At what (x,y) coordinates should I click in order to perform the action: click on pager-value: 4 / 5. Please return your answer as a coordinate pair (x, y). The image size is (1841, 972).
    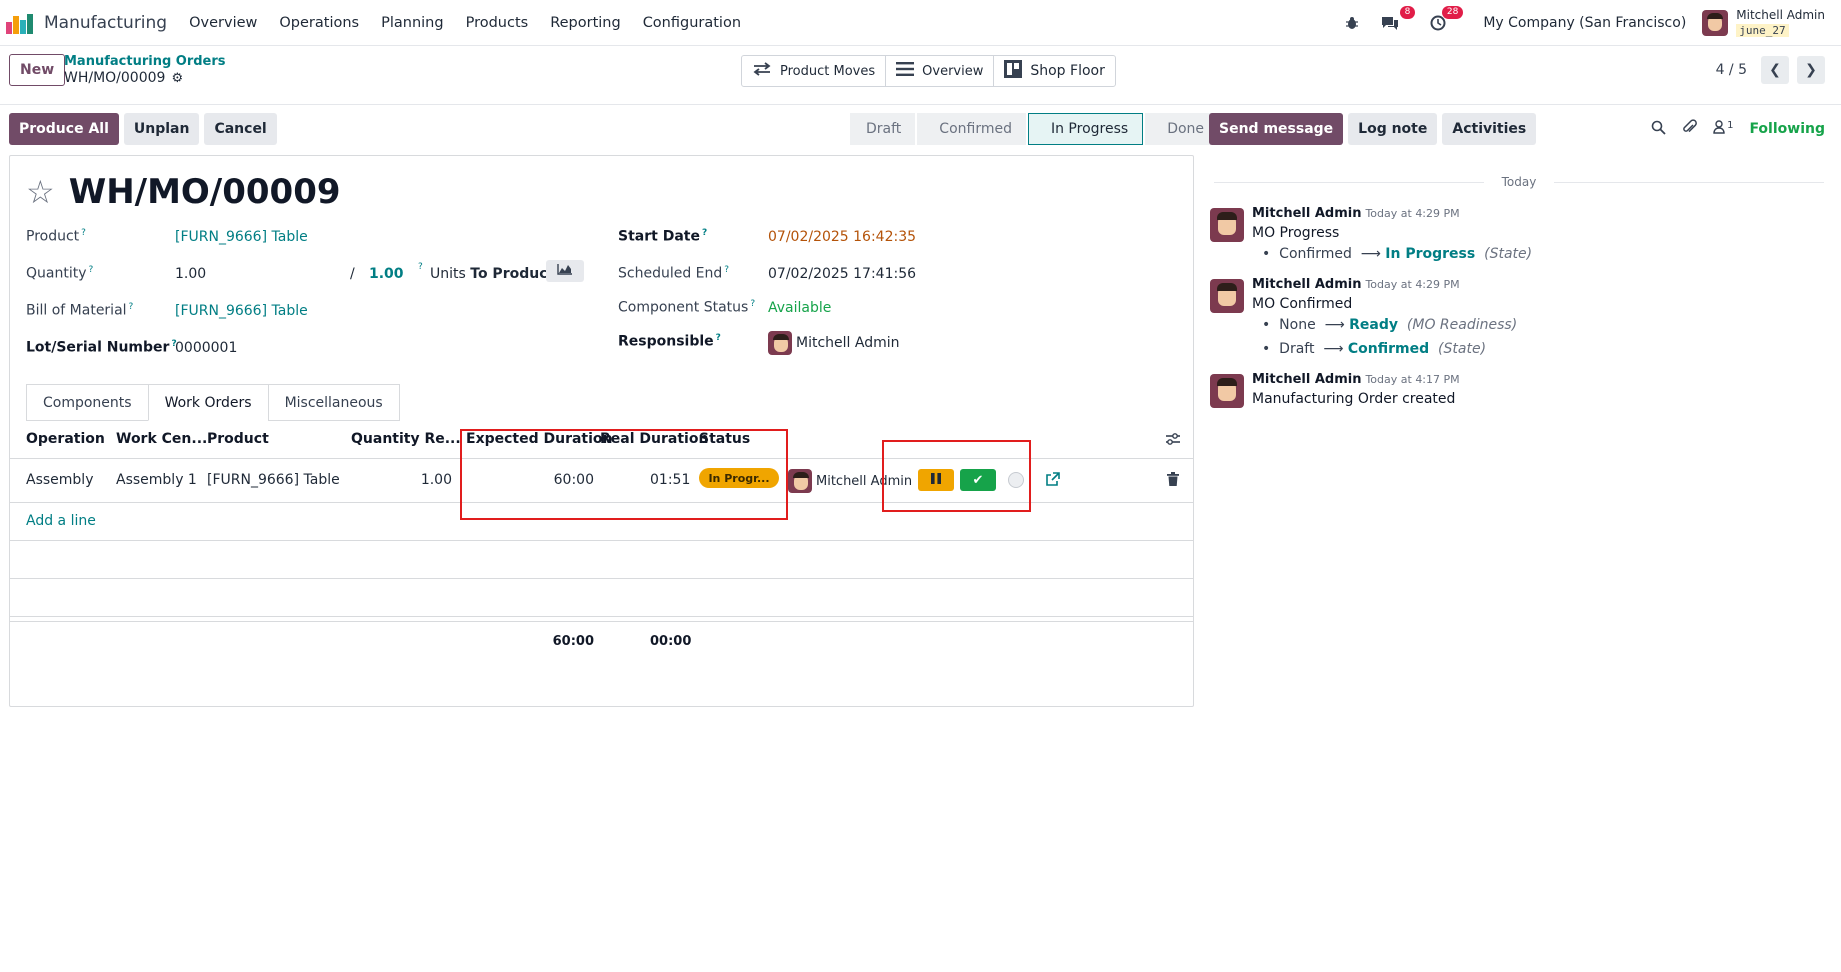
    Looking at the image, I should click on (1731, 70).